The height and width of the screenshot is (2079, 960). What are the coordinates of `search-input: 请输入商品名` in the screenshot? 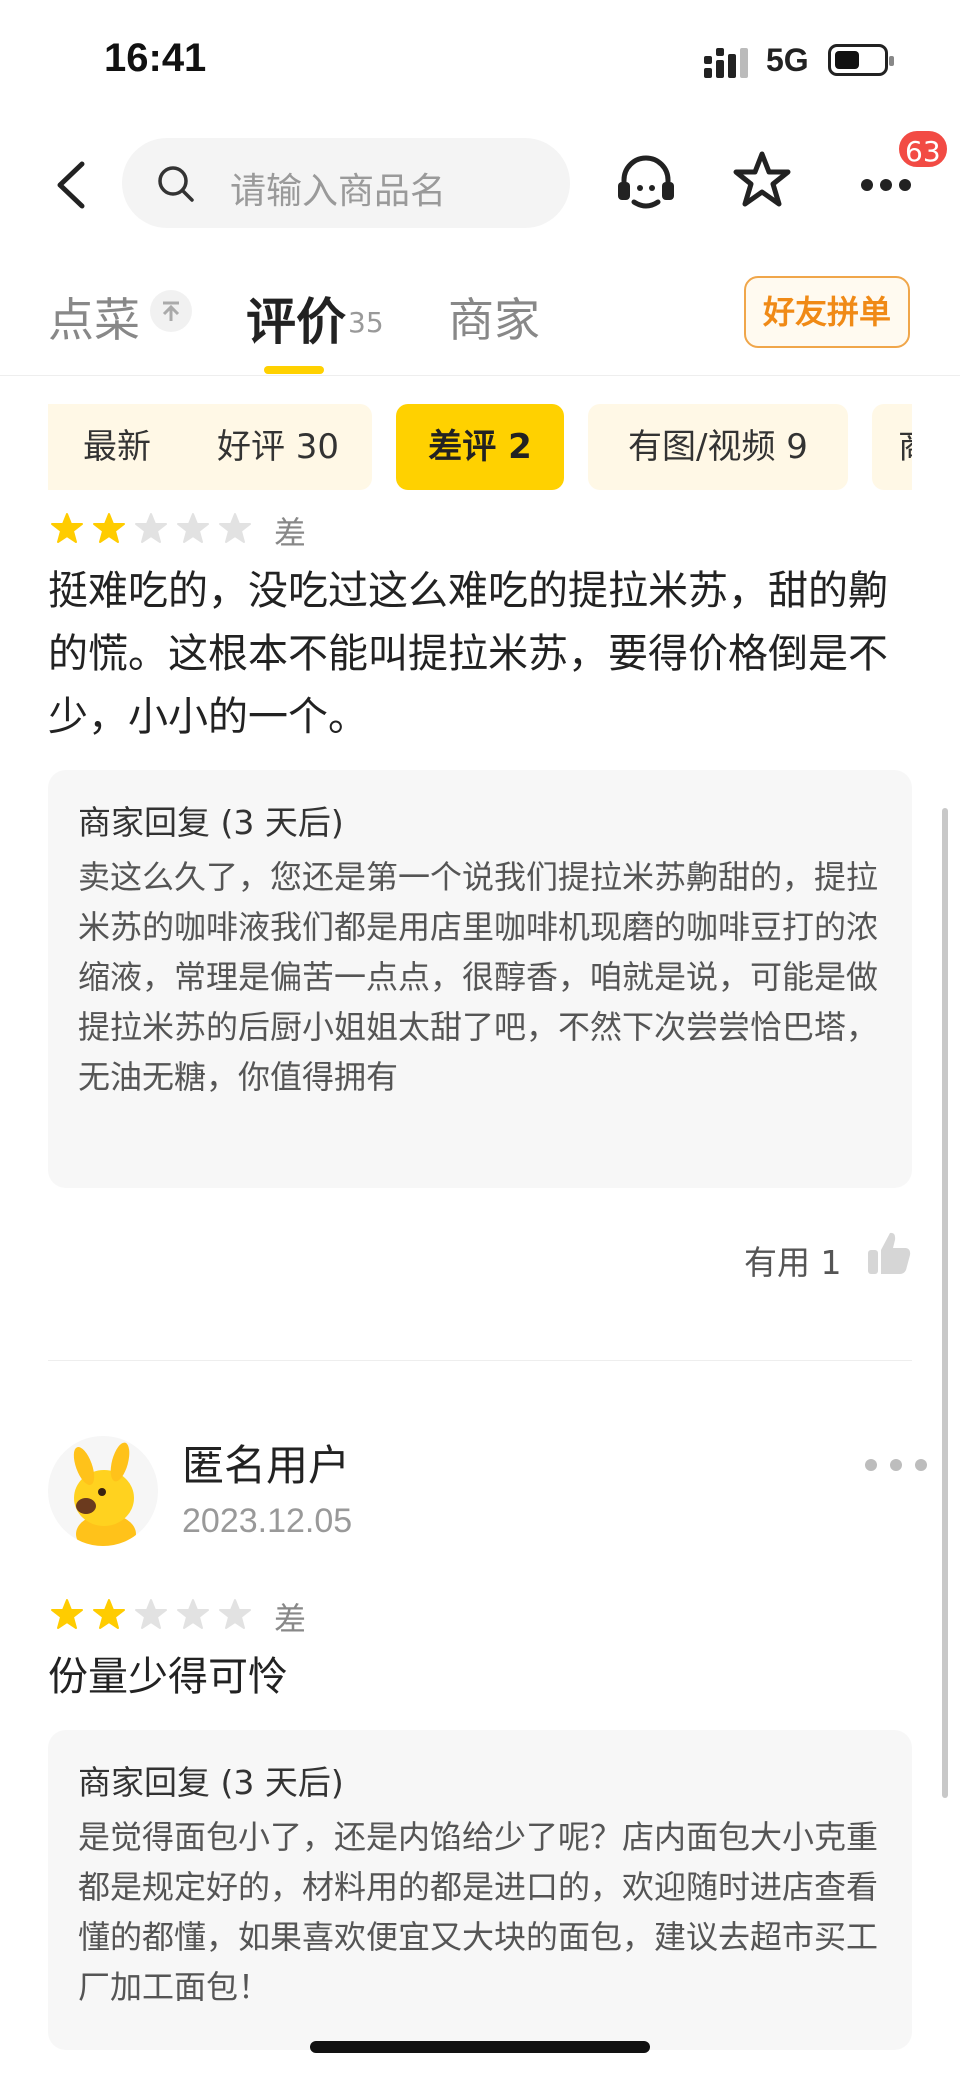 It's located at (346, 183).